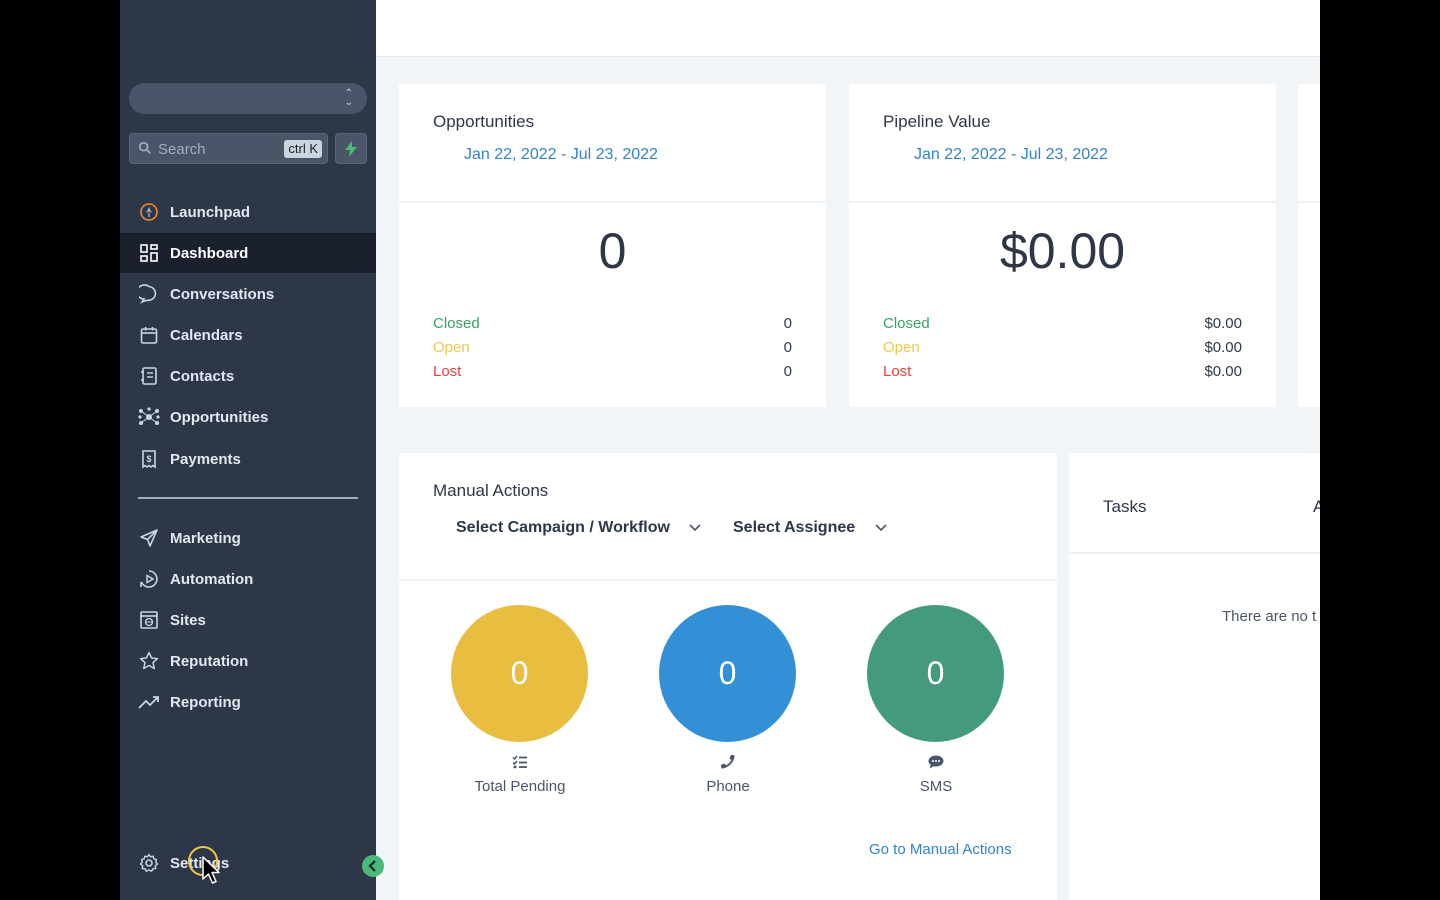 The width and height of the screenshot is (1440, 900). What do you see at coordinates (1194, 676) in the screenshot?
I see `tasks-card: Tasks A There are no t` at bounding box center [1194, 676].